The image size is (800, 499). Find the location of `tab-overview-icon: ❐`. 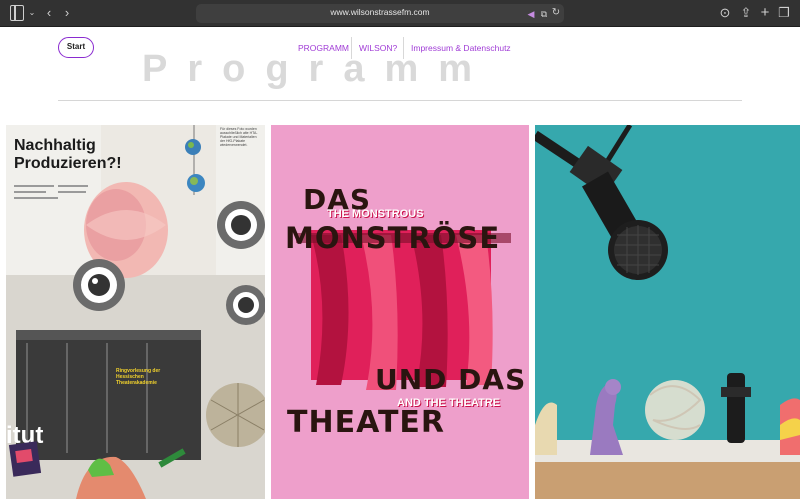

tab-overview-icon: ❐ is located at coordinates (784, 13).